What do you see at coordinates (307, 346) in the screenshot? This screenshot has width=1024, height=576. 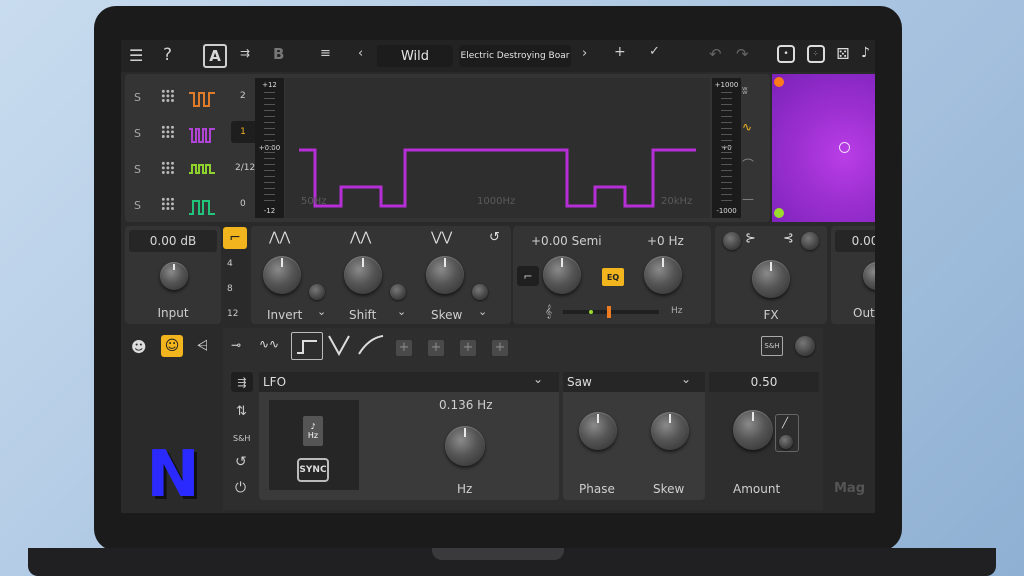 I see `step-shape-icon` at bounding box center [307, 346].